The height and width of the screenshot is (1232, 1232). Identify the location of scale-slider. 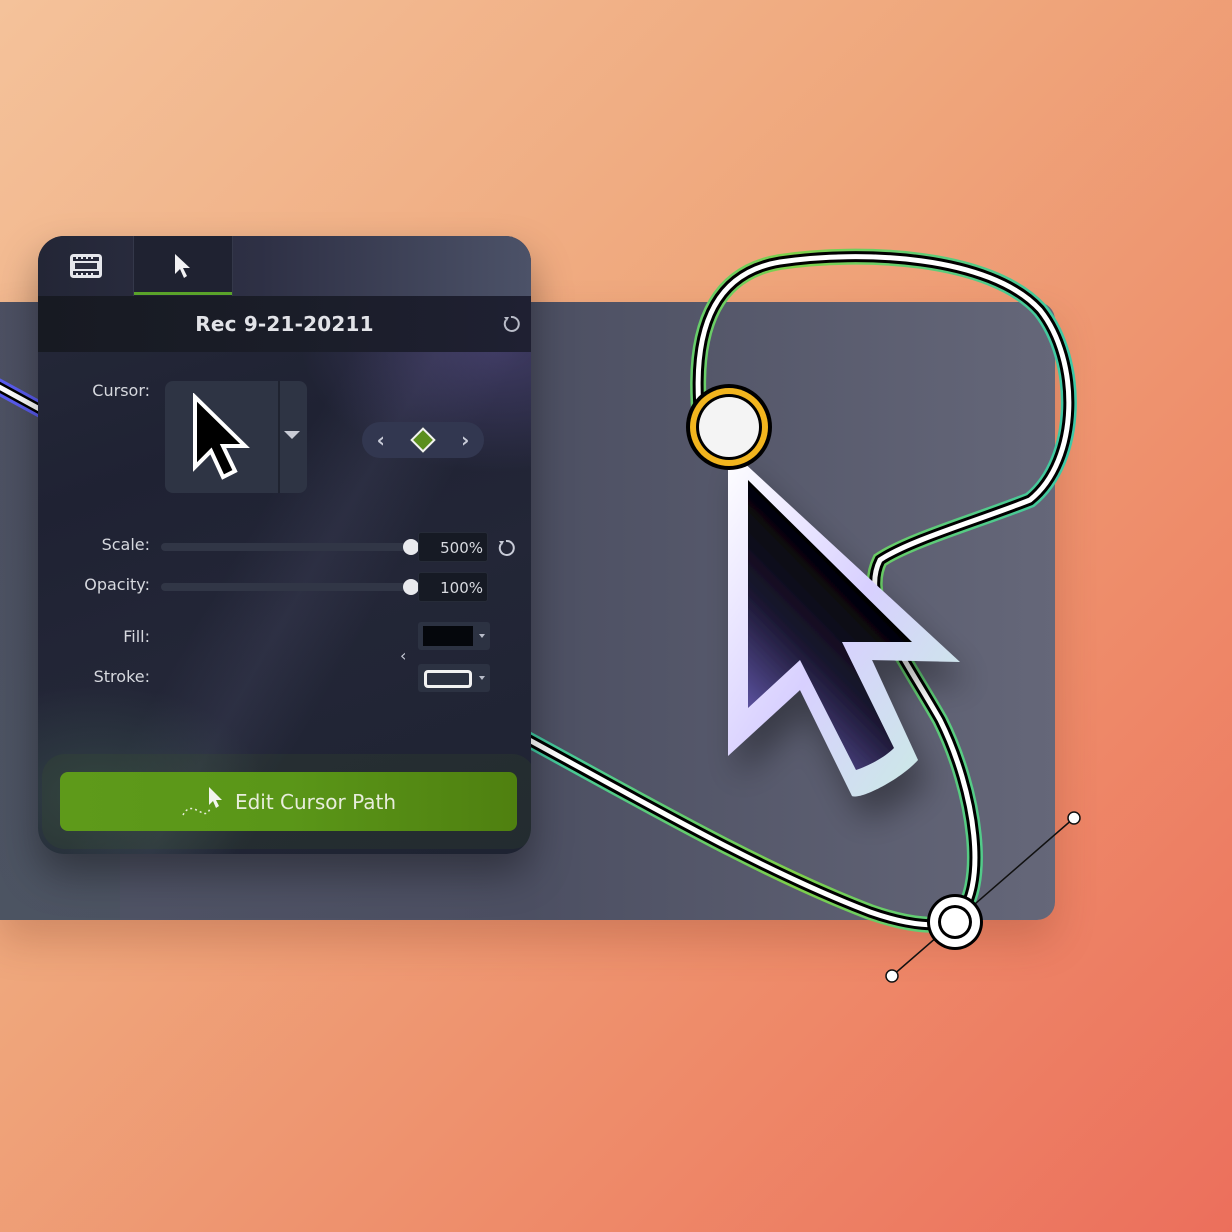
(290, 547).